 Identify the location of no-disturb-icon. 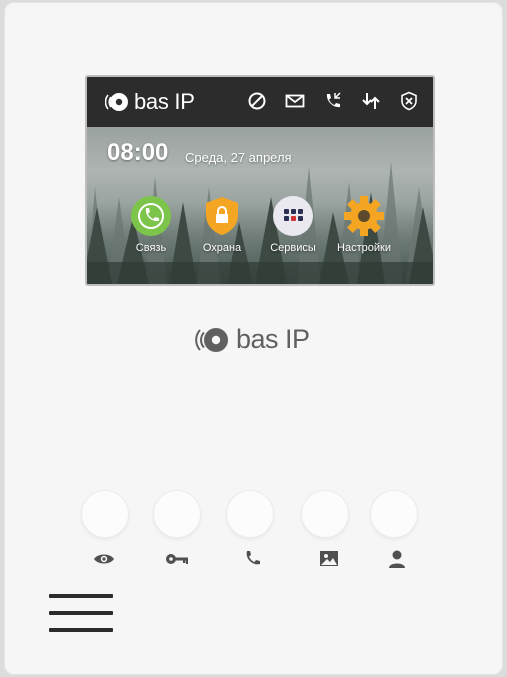
(257, 101).